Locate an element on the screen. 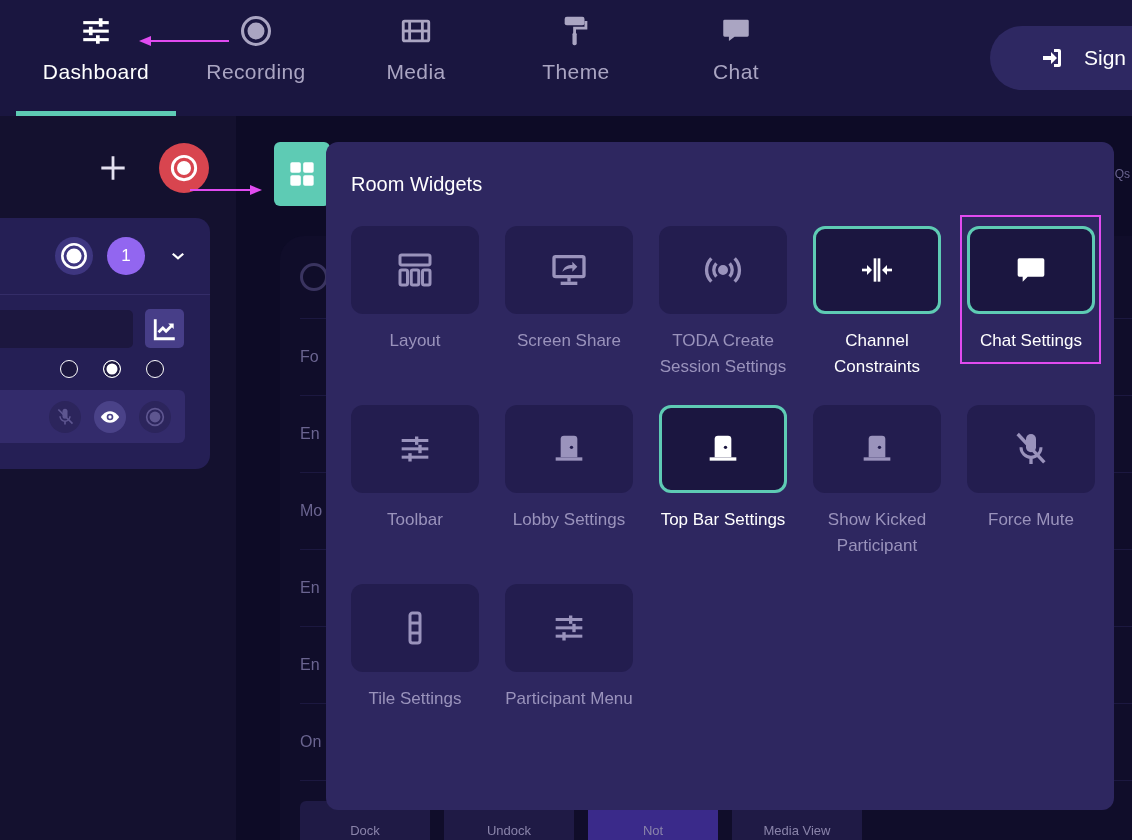 This screenshot has width=1132, height=840. nav-tab: Media is located at coordinates (416, 58).